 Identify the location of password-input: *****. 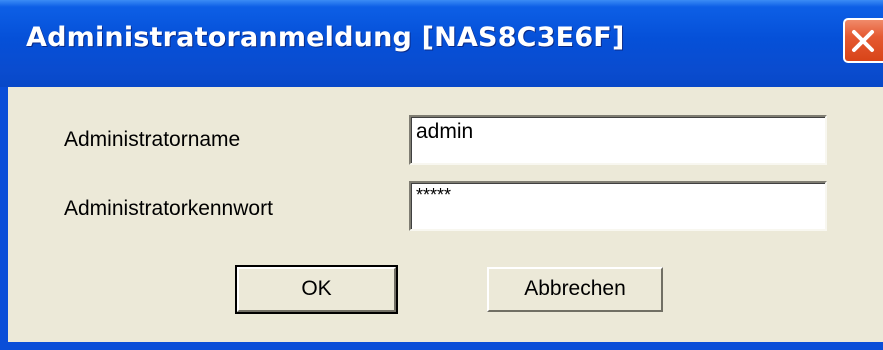
(618, 206).